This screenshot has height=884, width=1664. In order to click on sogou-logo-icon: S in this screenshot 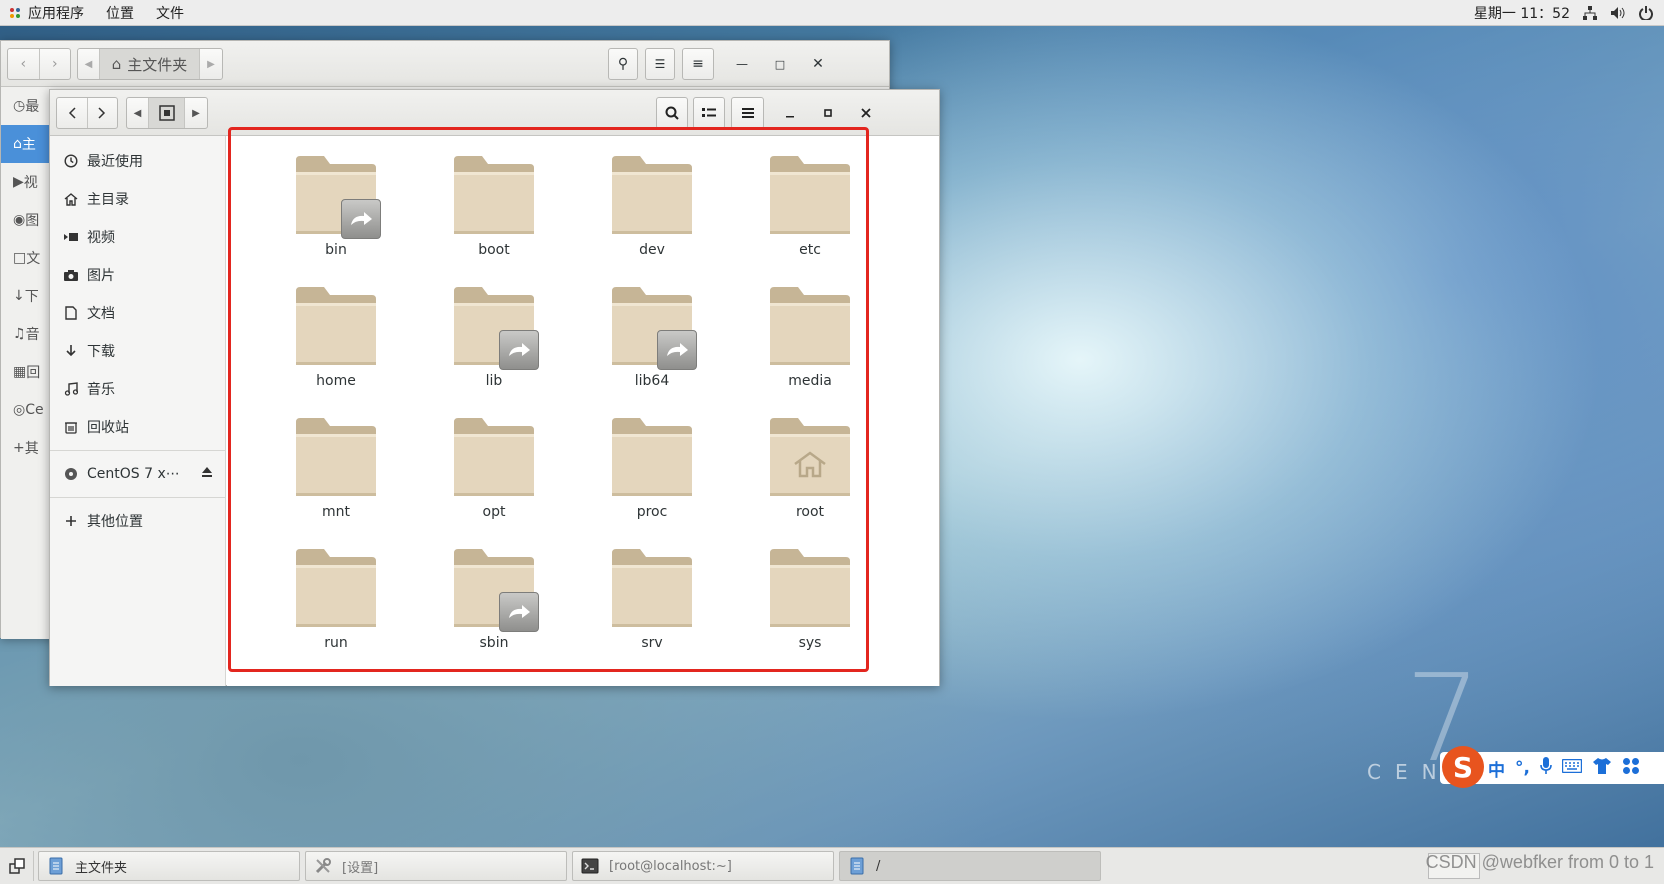, I will do `click(1463, 767)`.